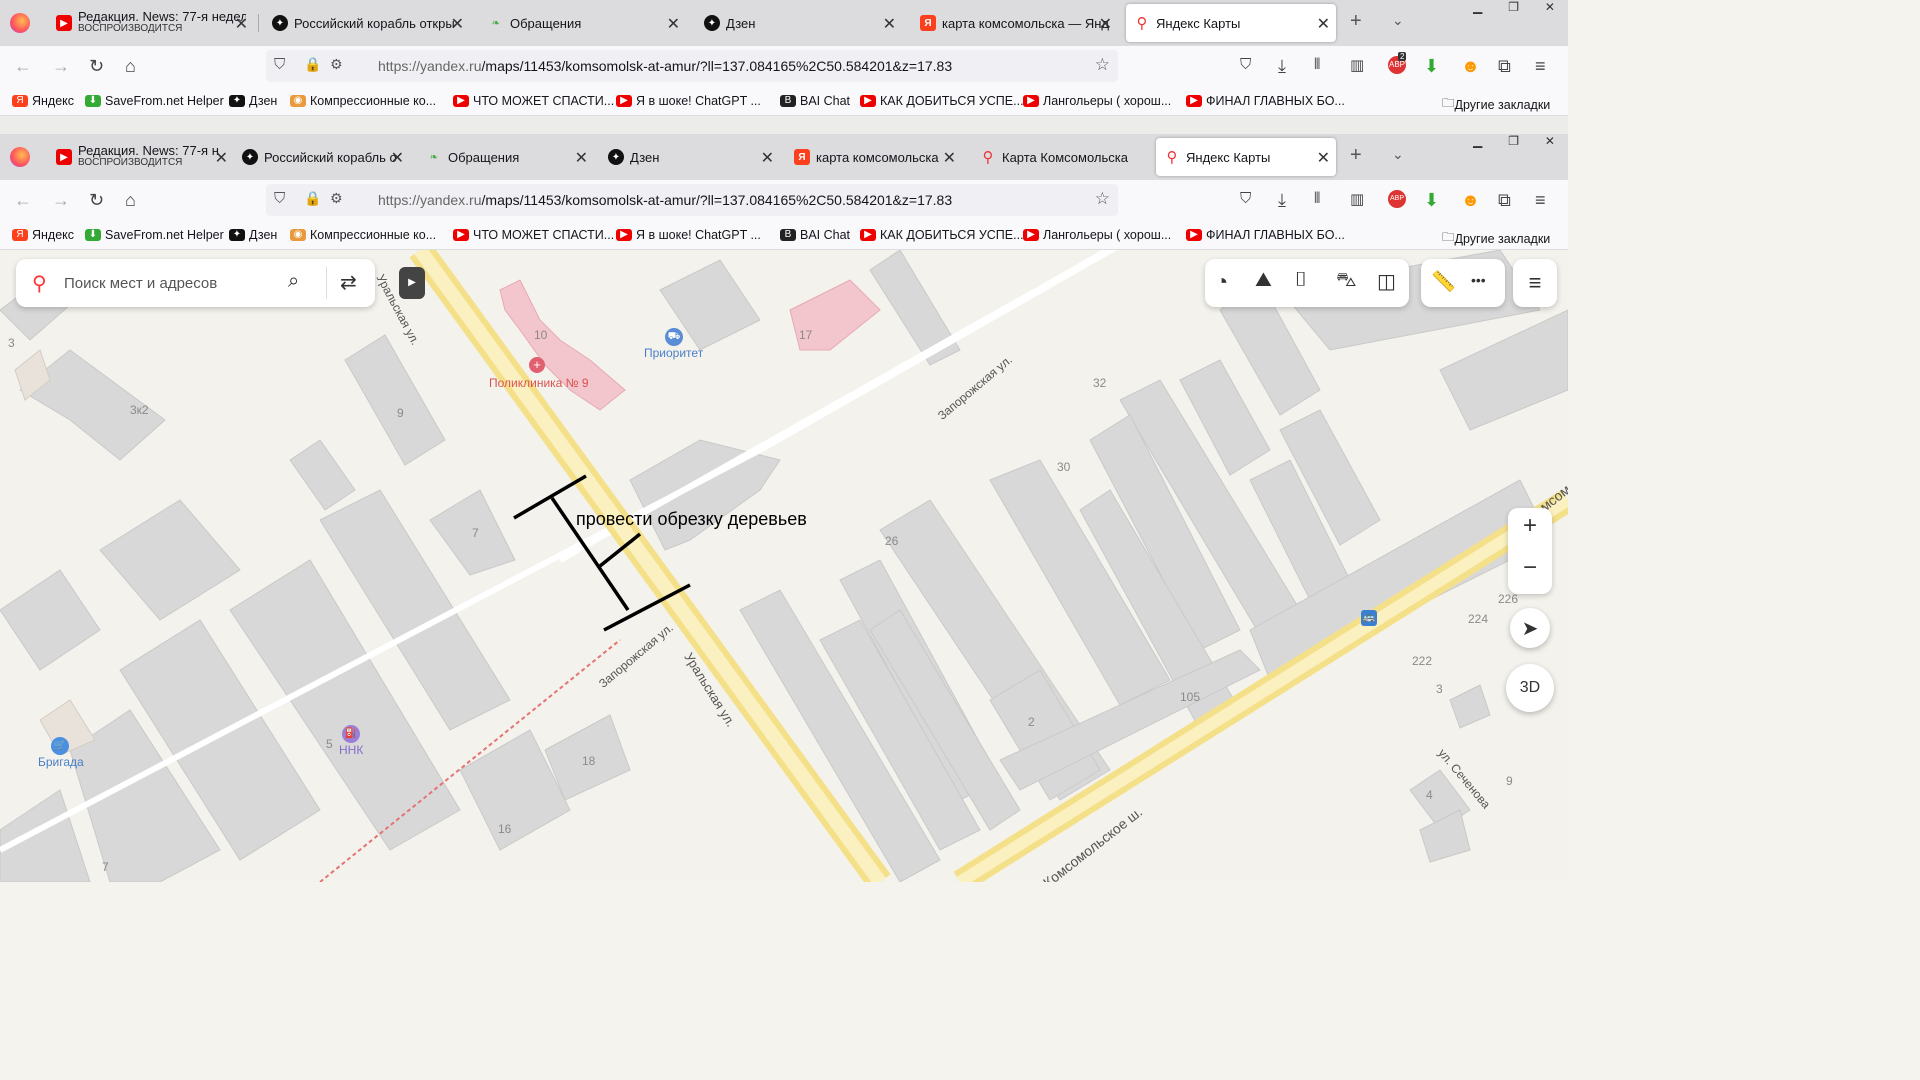  What do you see at coordinates (351, 750) in the screenshot?
I see `poi-nnk-label: ННК` at bounding box center [351, 750].